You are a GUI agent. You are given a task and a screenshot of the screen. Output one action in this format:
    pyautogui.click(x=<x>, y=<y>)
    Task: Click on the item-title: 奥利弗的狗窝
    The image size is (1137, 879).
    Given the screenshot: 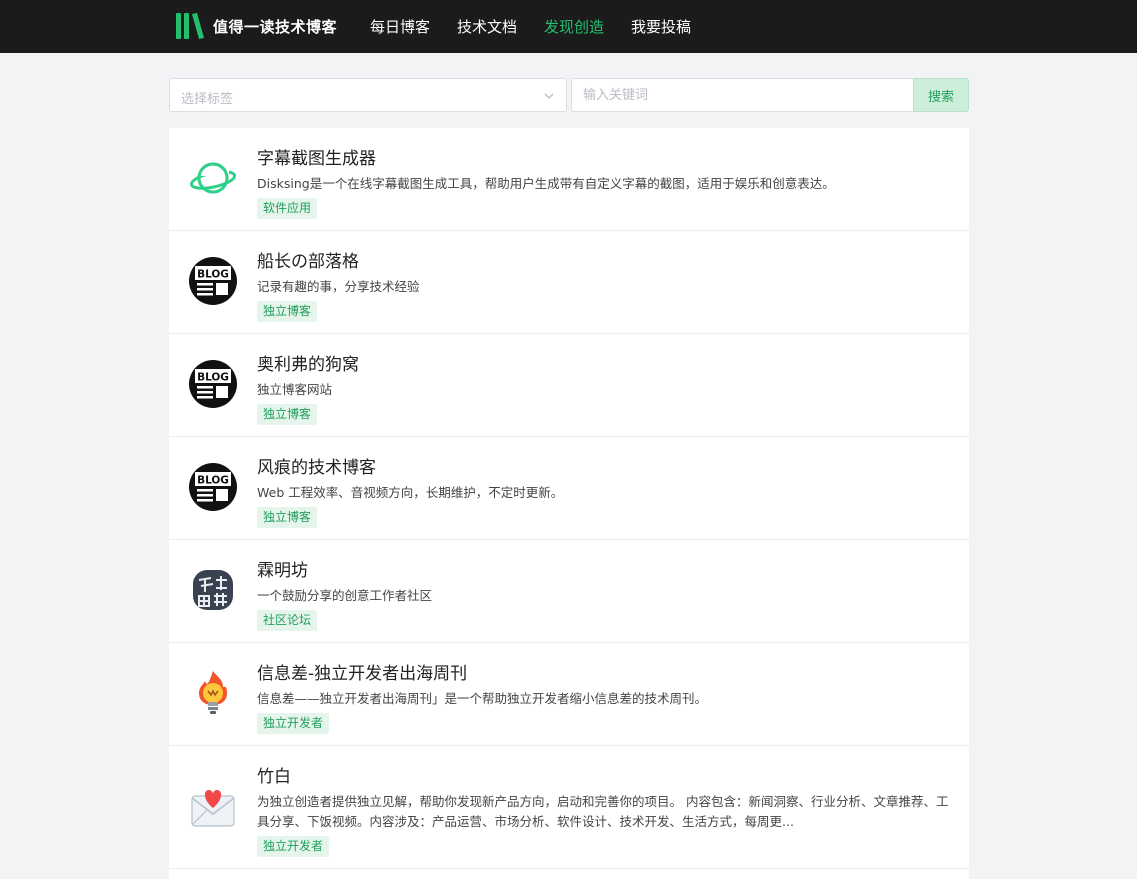 What is the action you would take?
    pyautogui.click(x=308, y=362)
    